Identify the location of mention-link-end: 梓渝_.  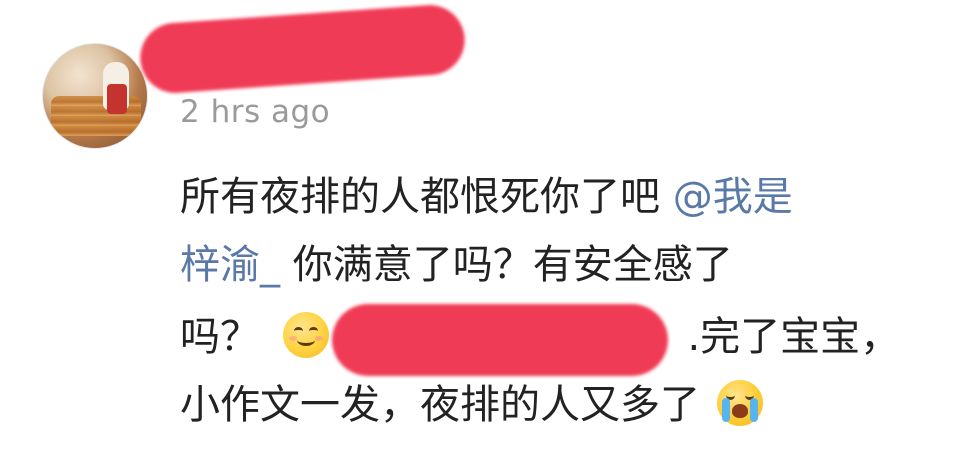
(230, 265).